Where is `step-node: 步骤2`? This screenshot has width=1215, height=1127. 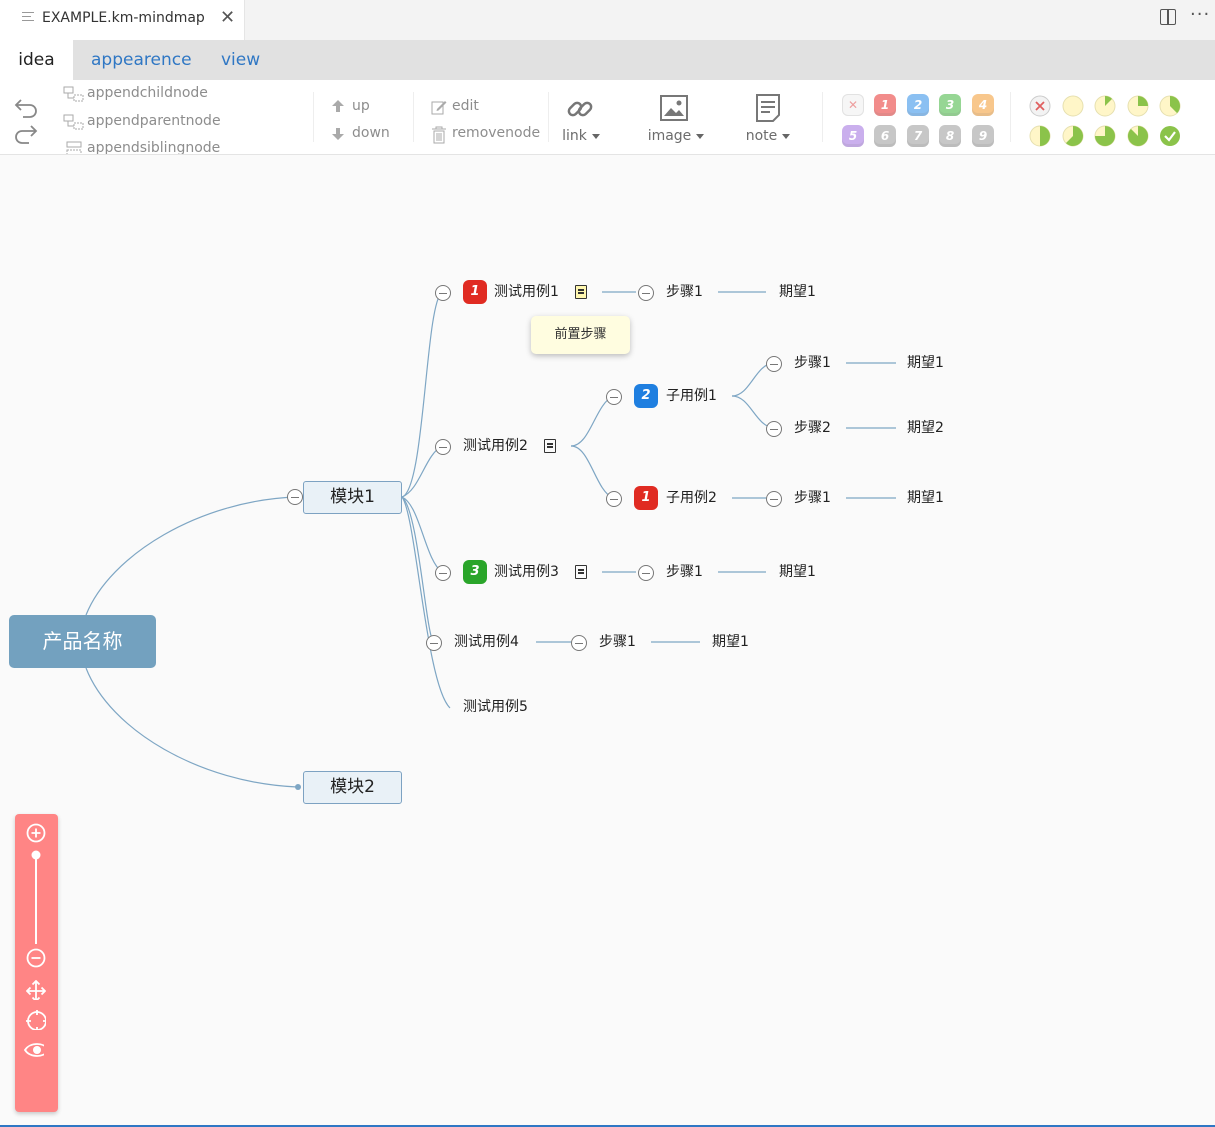 step-node: 步骤2 is located at coordinates (812, 428).